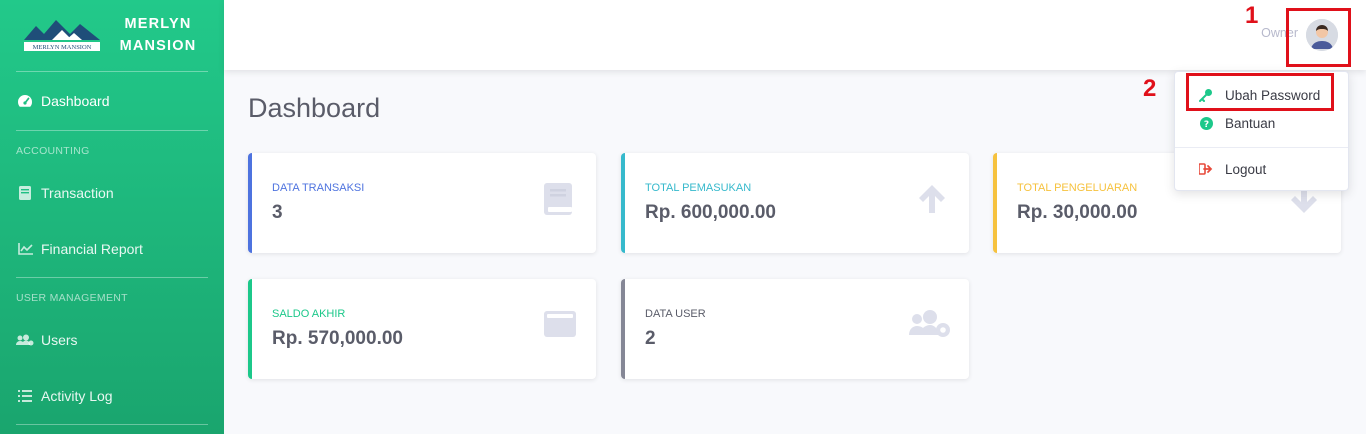  What do you see at coordinates (158, 24) in the screenshot?
I see `brand-name-line1: MERLYN` at bounding box center [158, 24].